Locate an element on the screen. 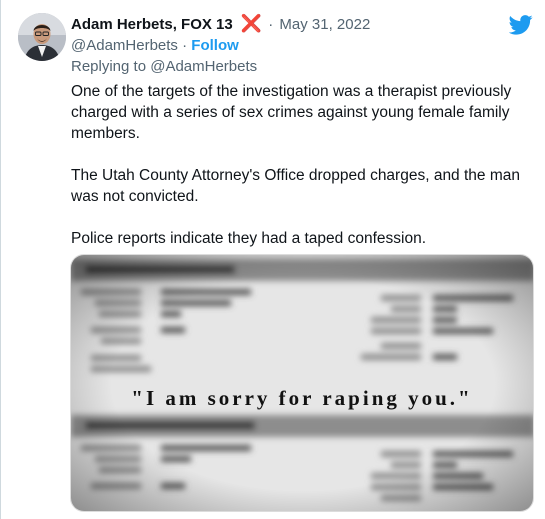  follow-button: Follow is located at coordinates (215, 45).